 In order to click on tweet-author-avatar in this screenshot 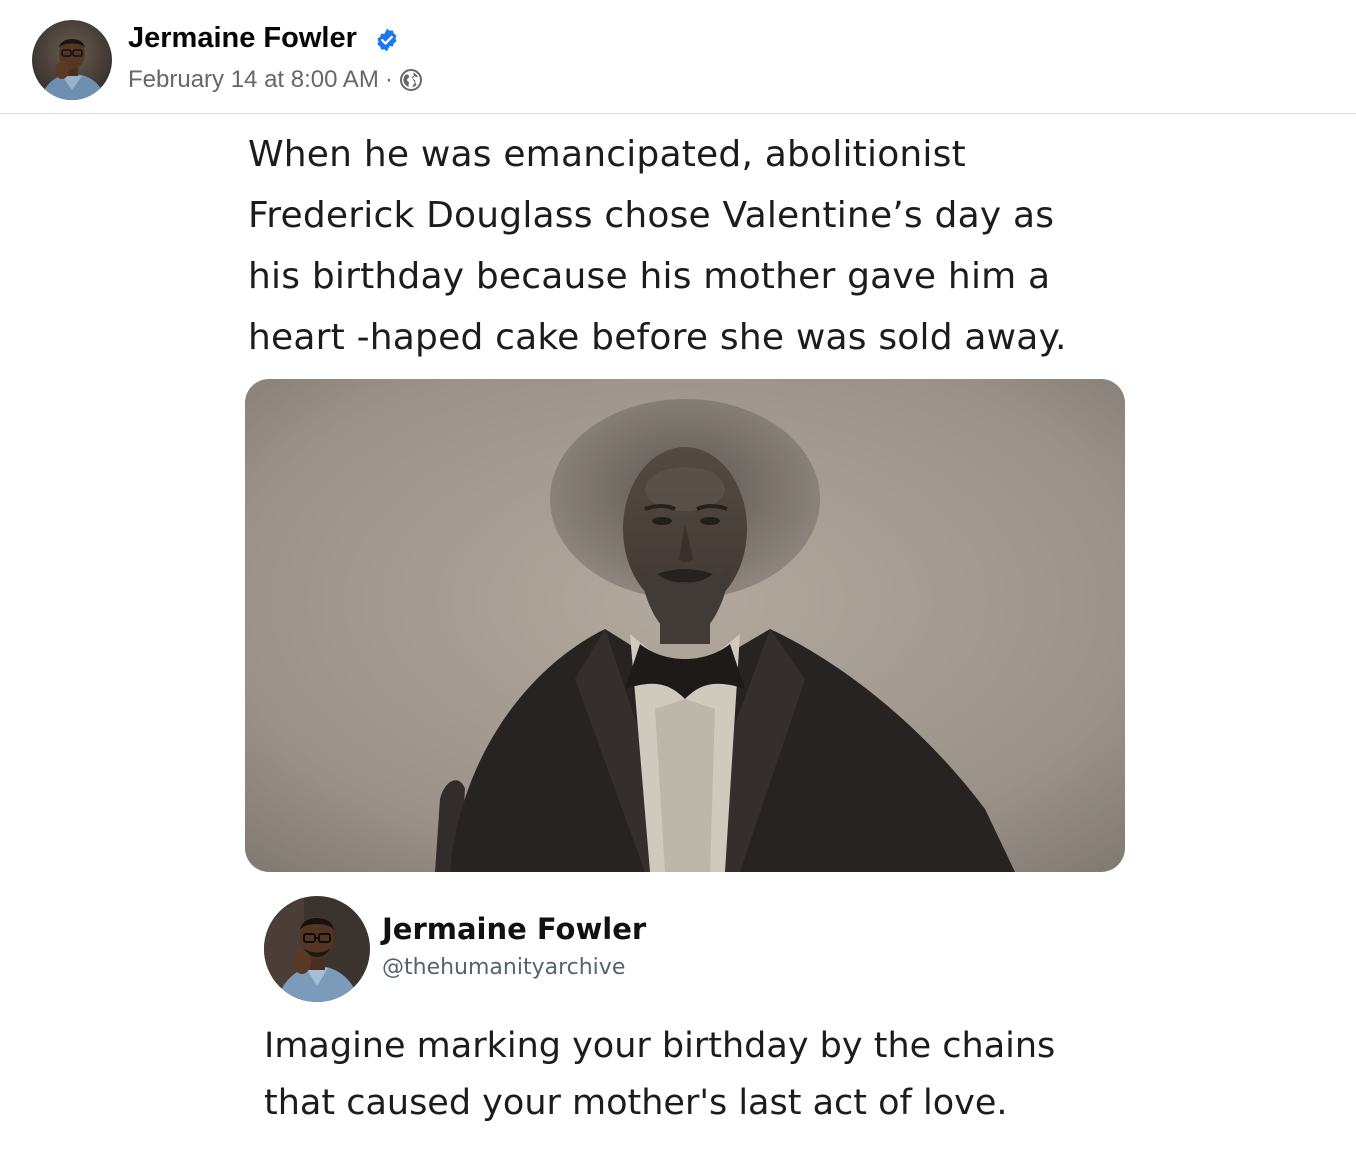, I will do `click(317, 949)`.